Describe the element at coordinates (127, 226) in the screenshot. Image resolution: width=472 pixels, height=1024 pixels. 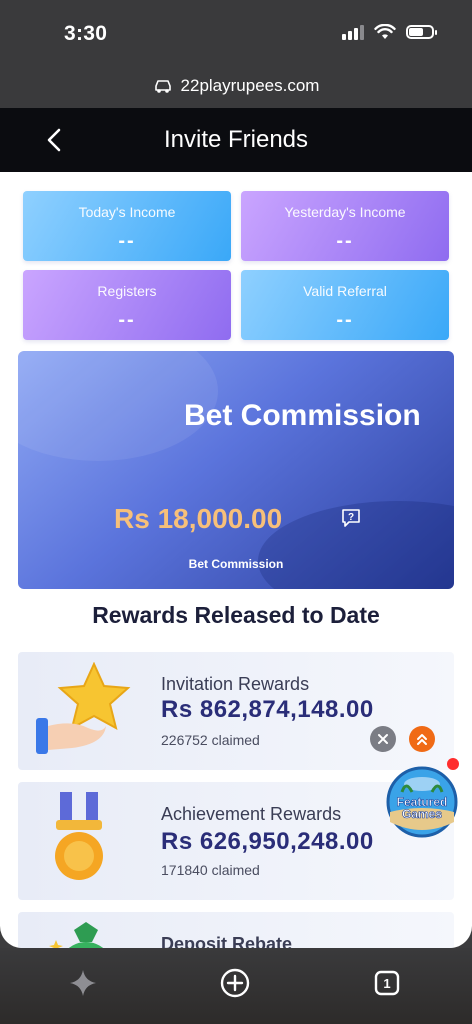
I see `stat-card-today-income: Today's Income --` at that location.